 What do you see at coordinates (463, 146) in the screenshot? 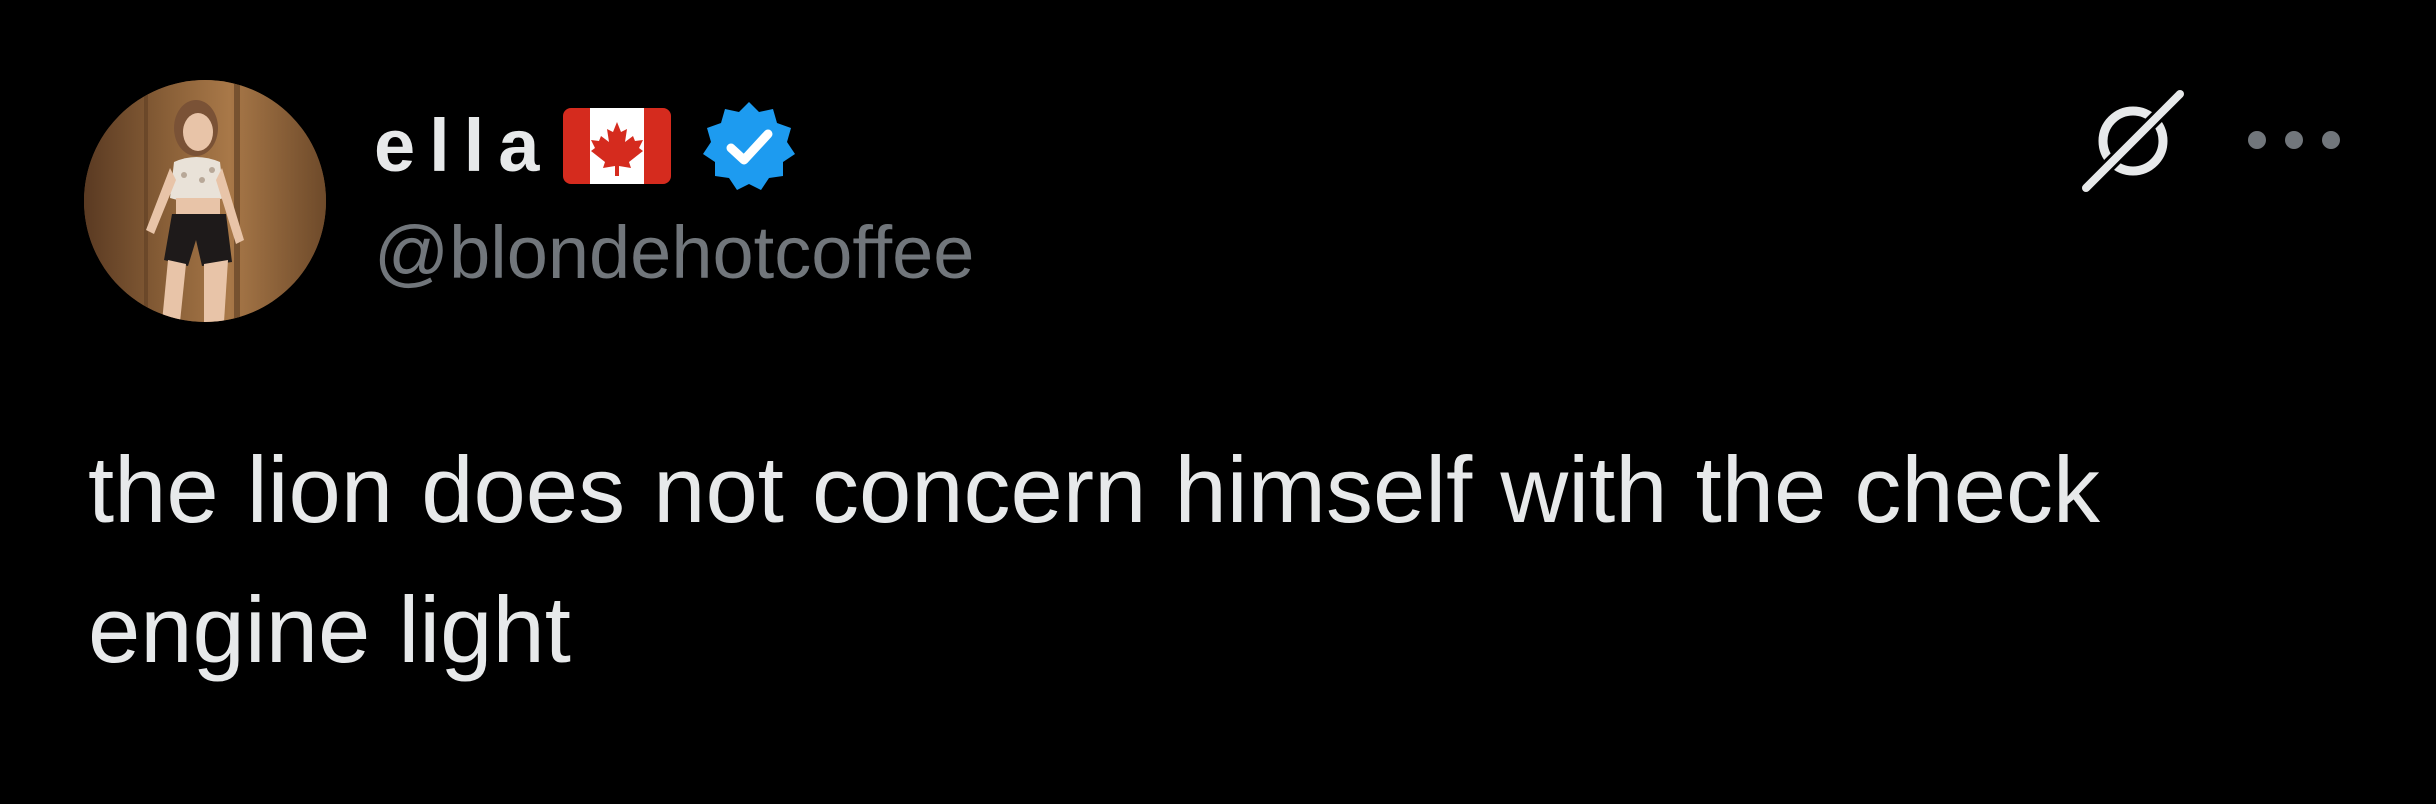
I see `display-name: ella` at bounding box center [463, 146].